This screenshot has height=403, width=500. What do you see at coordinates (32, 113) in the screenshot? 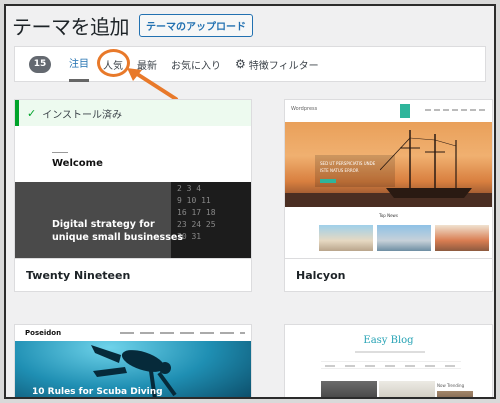
I see `checkmark-icon: ✓` at bounding box center [32, 113].